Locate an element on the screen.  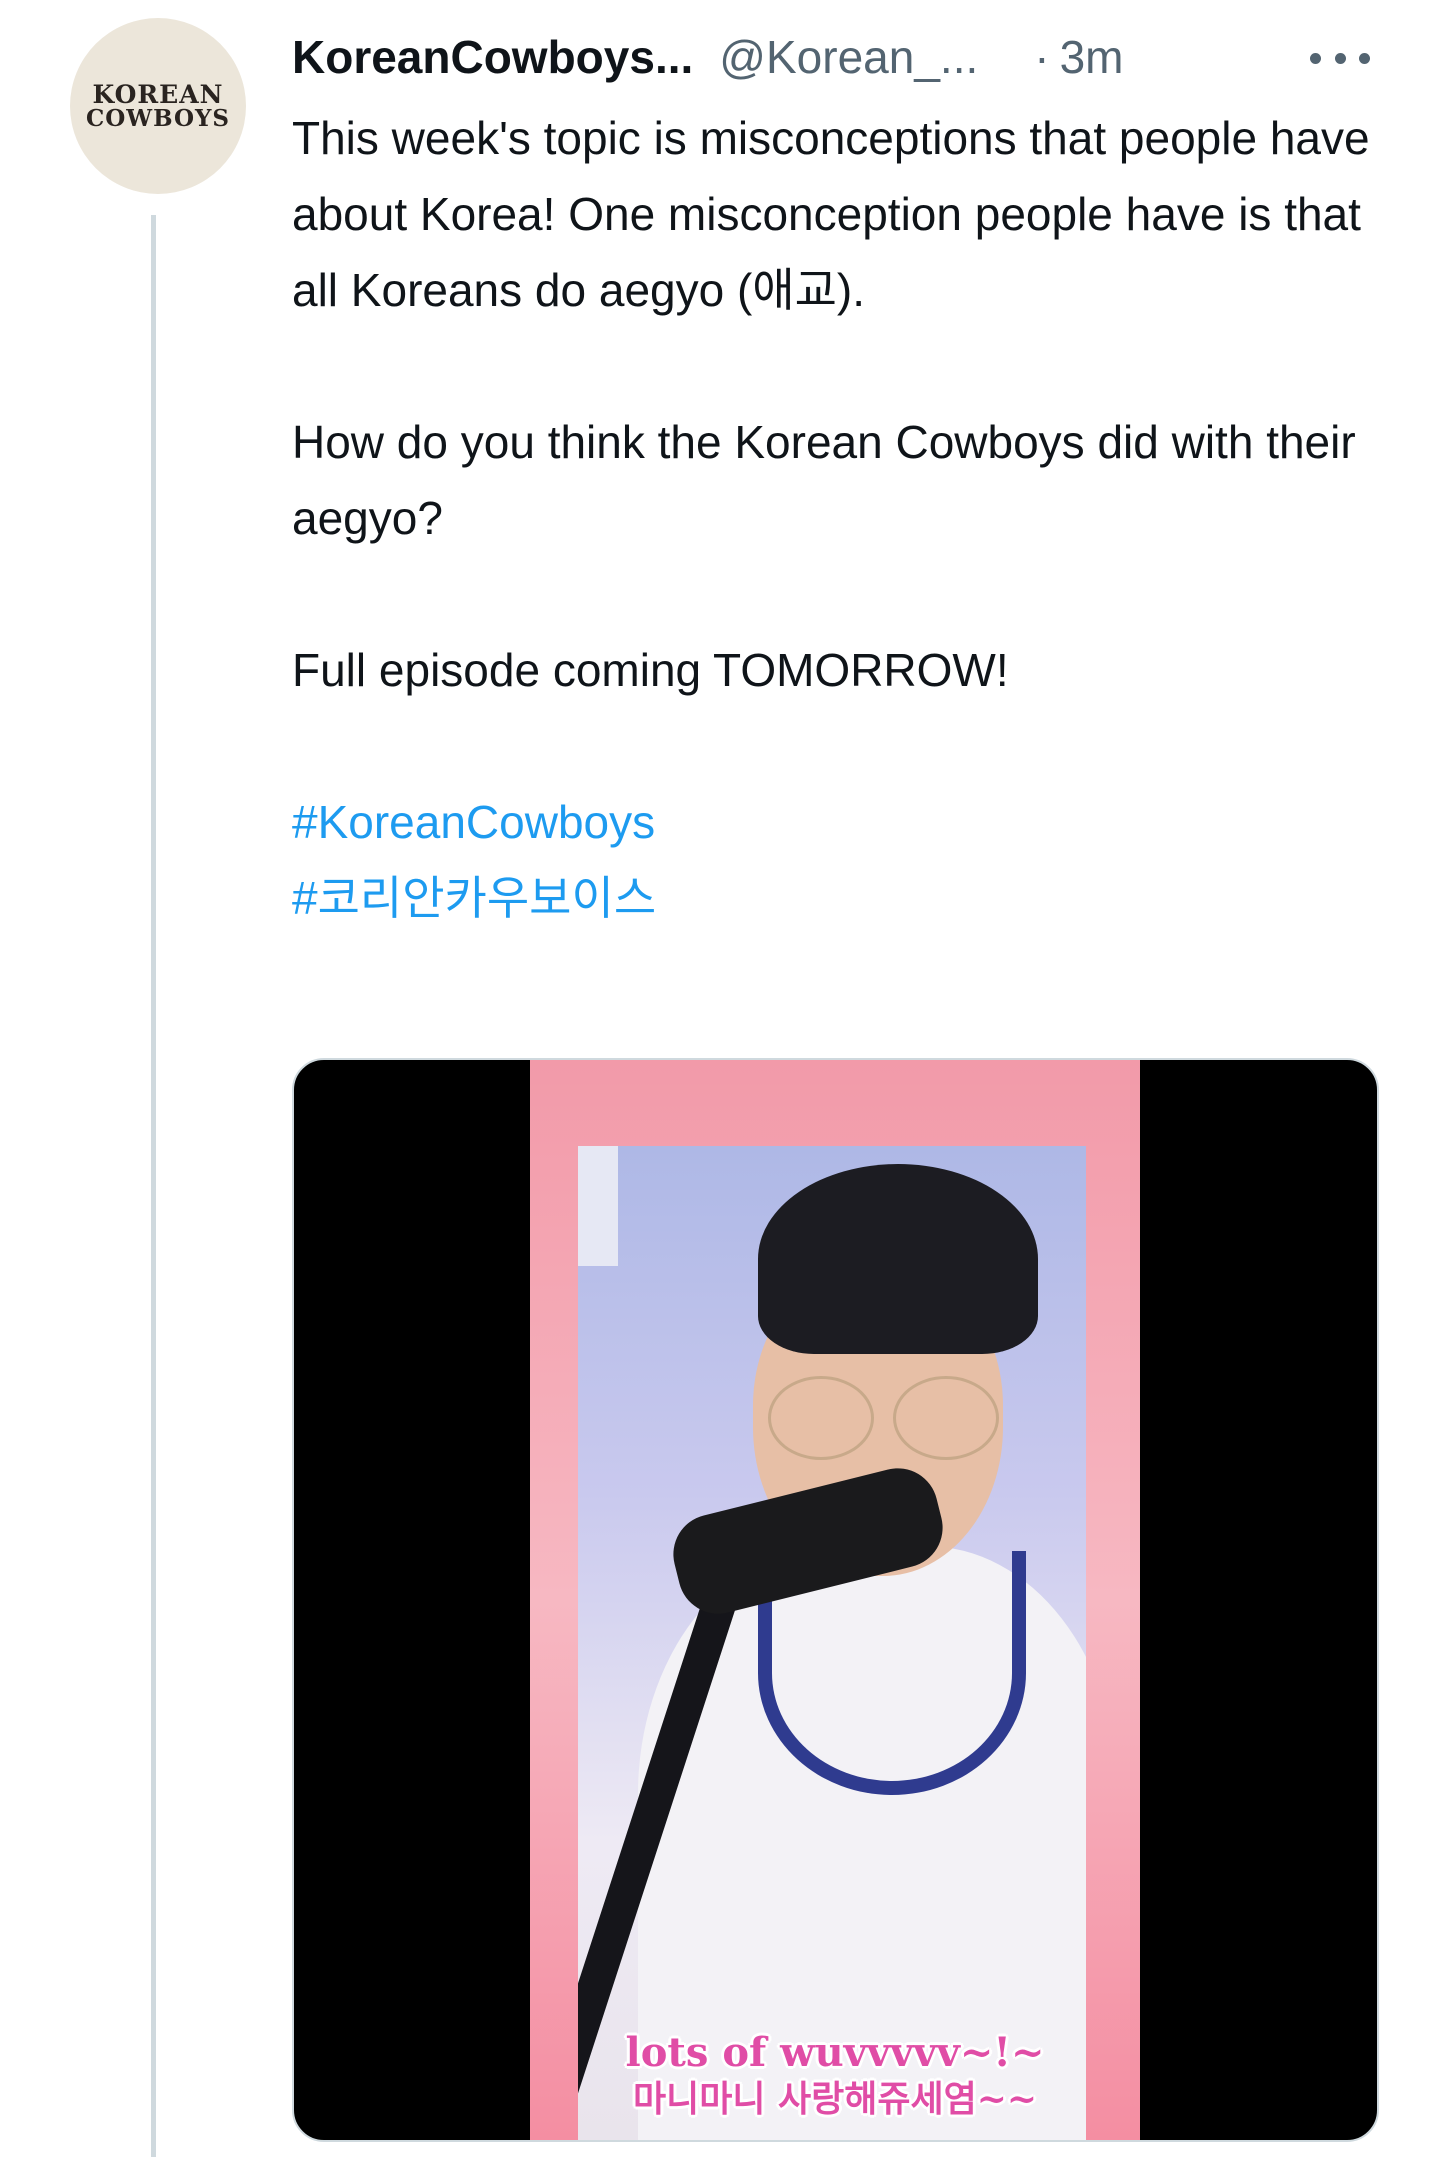
more-options-icon is located at coordinates (1340, 58).